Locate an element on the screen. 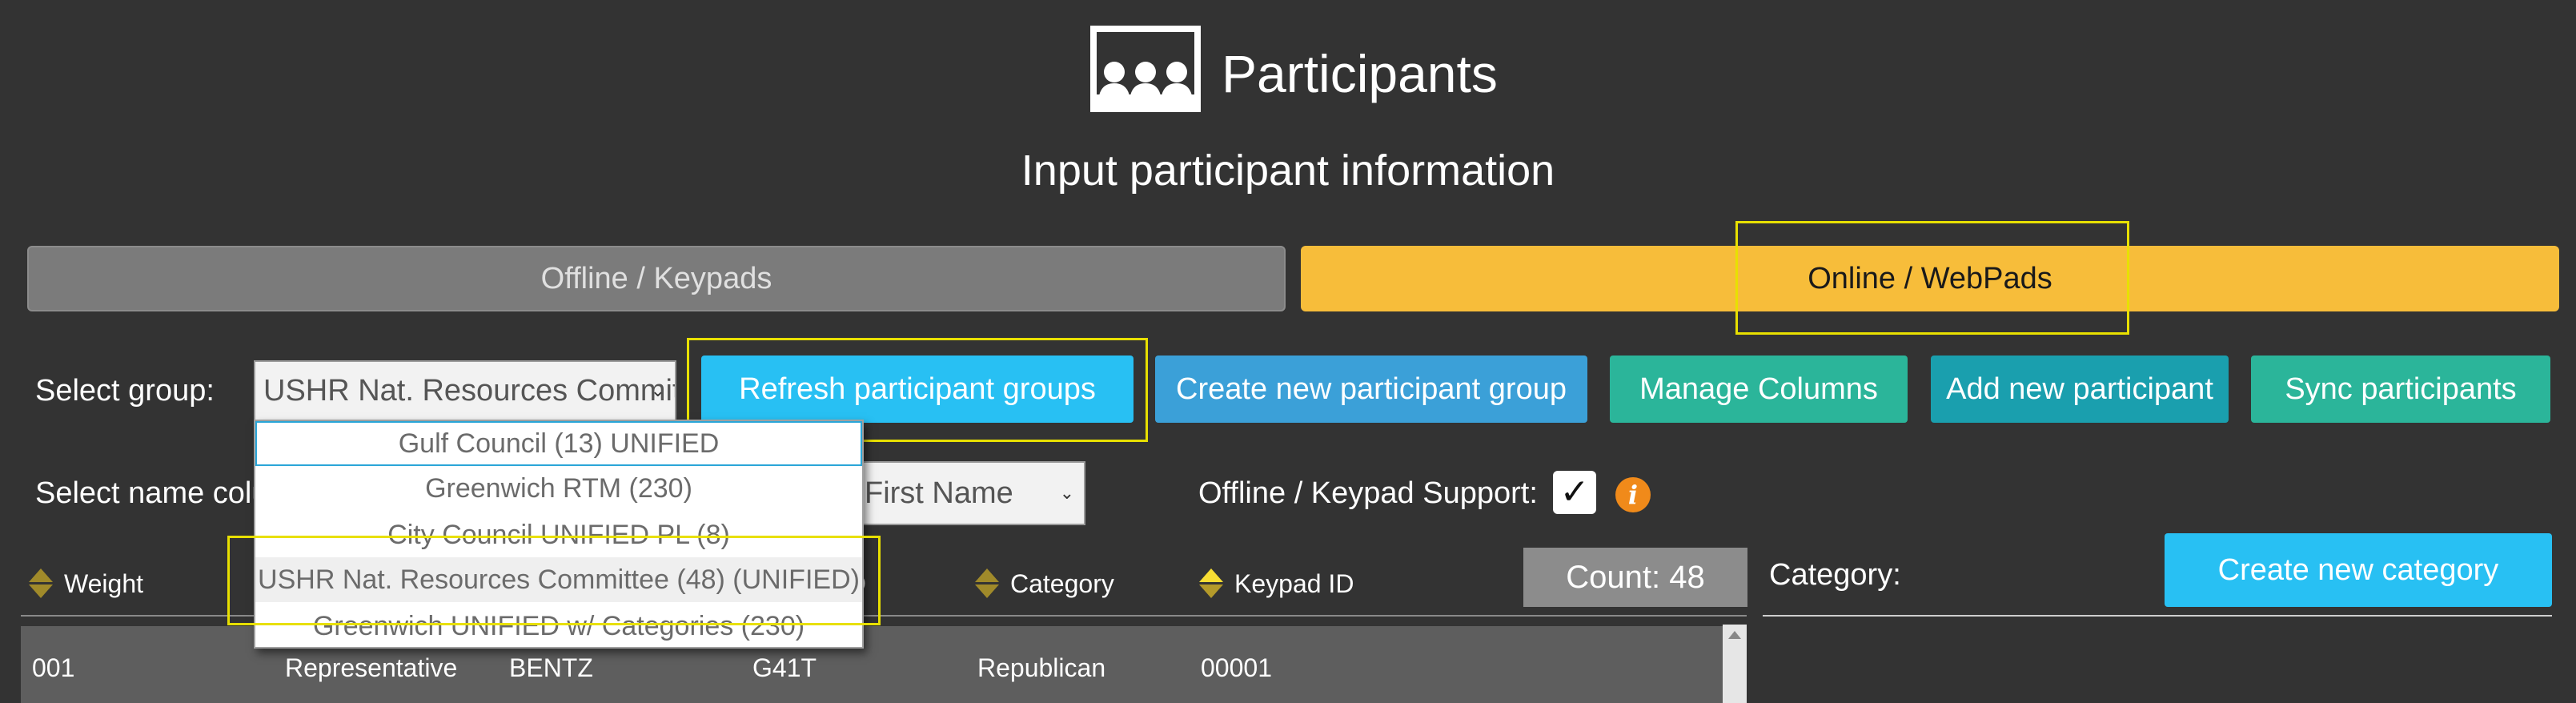 The image size is (2576, 703). offline-keypads-button: Offline / Keypads is located at coordinates (656, 278).